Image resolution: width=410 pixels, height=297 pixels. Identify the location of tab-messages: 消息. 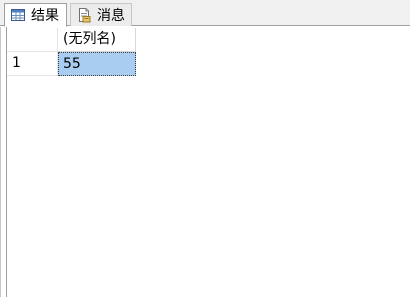
(101, 14).